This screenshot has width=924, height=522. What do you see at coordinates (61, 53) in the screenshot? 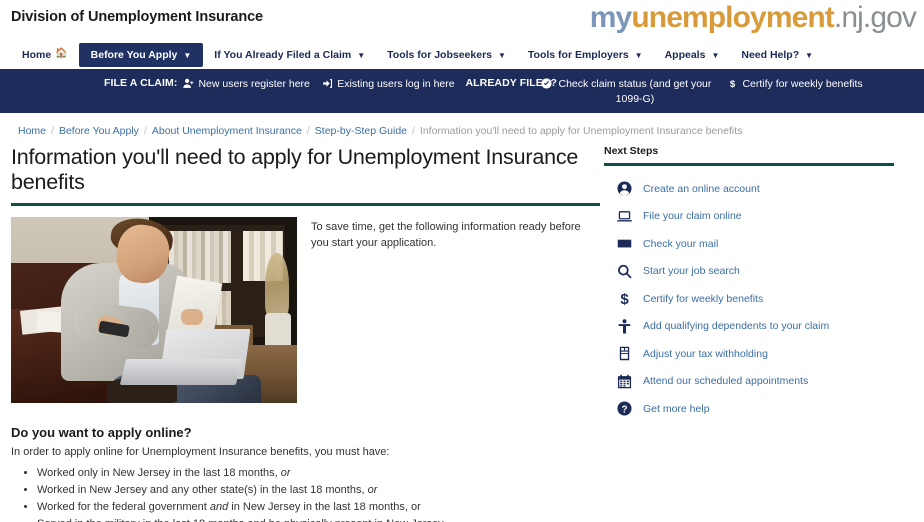
I see `home-icon: 🏠` at bounding box center [61, 53].